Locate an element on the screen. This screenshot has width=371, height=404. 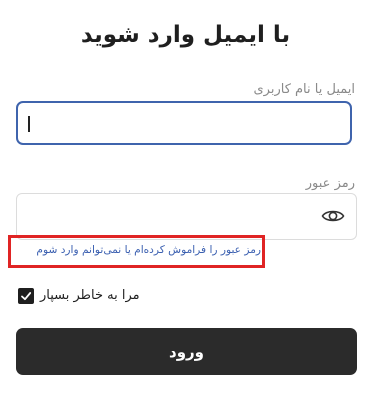
login-button: ورود is located at coordinates (186, 351).